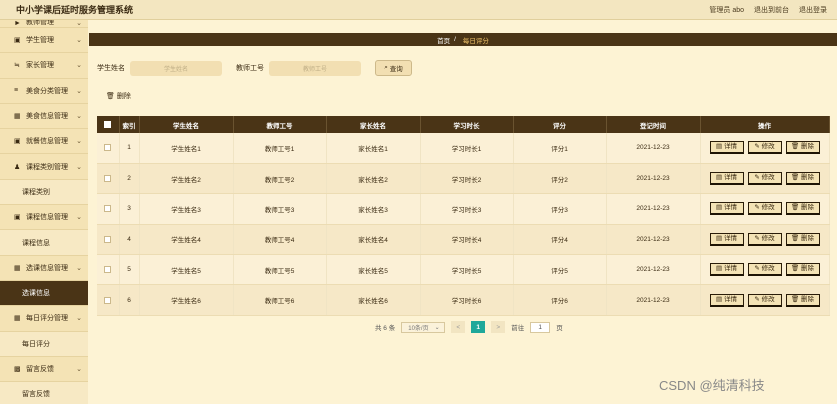 Image resolution: width=837 pixels, height=404 pixels. What do you see at coordinates (44, 344) in the screenshot?
I see `sidebar-item-13: 每日评分` at bounding box center [44, 344].